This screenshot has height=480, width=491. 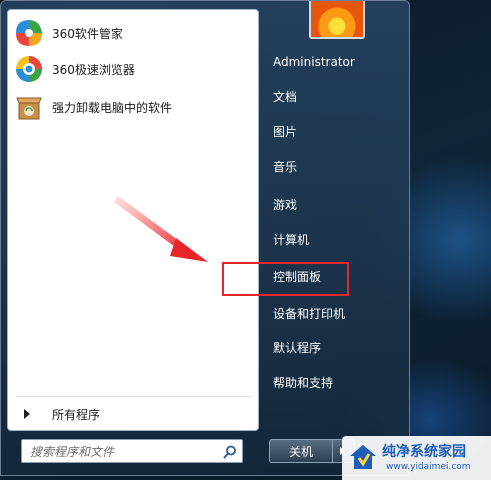 What do you see at coordinates (87, 33) in the screenshot?
I see `program-label: 360软件管家` at bounding box center [87, 33].